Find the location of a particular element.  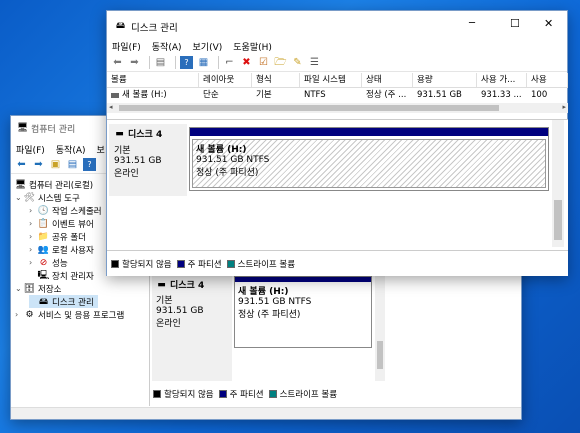

menu-file: 파일(F) is located at coordinates (126, 46).